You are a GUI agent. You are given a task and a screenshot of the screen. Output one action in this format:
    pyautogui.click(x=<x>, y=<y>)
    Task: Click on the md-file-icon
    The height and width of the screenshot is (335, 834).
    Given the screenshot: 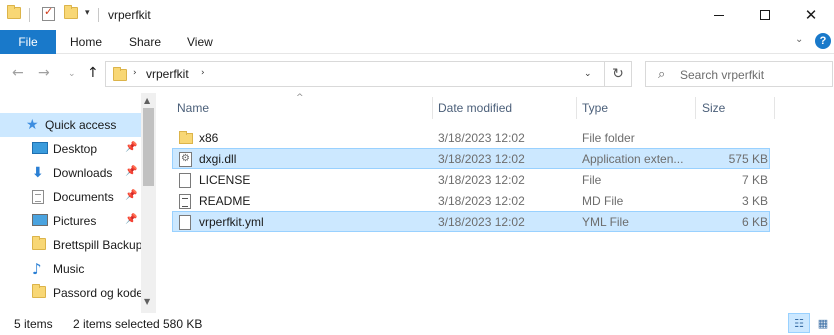 What is the action you would take?
    pyautogui.click(x=185, y=201)
    